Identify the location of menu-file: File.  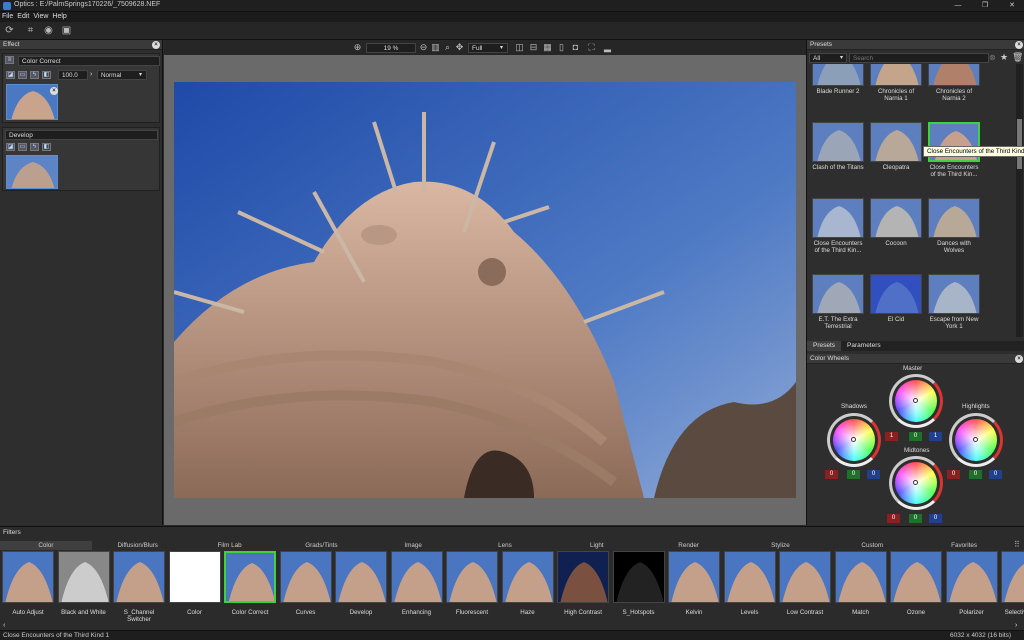
(7, 17).